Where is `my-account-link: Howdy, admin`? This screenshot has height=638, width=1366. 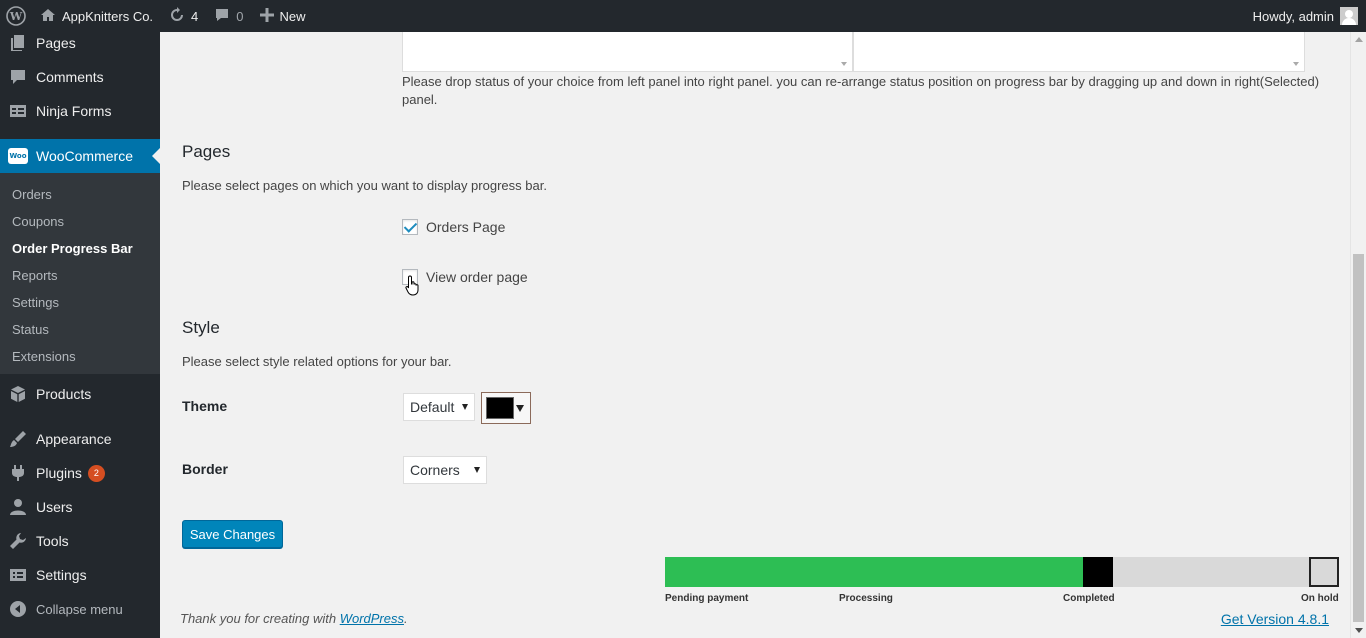
my-account-link: Howdy, admin is located at coordinates (1305, 16).